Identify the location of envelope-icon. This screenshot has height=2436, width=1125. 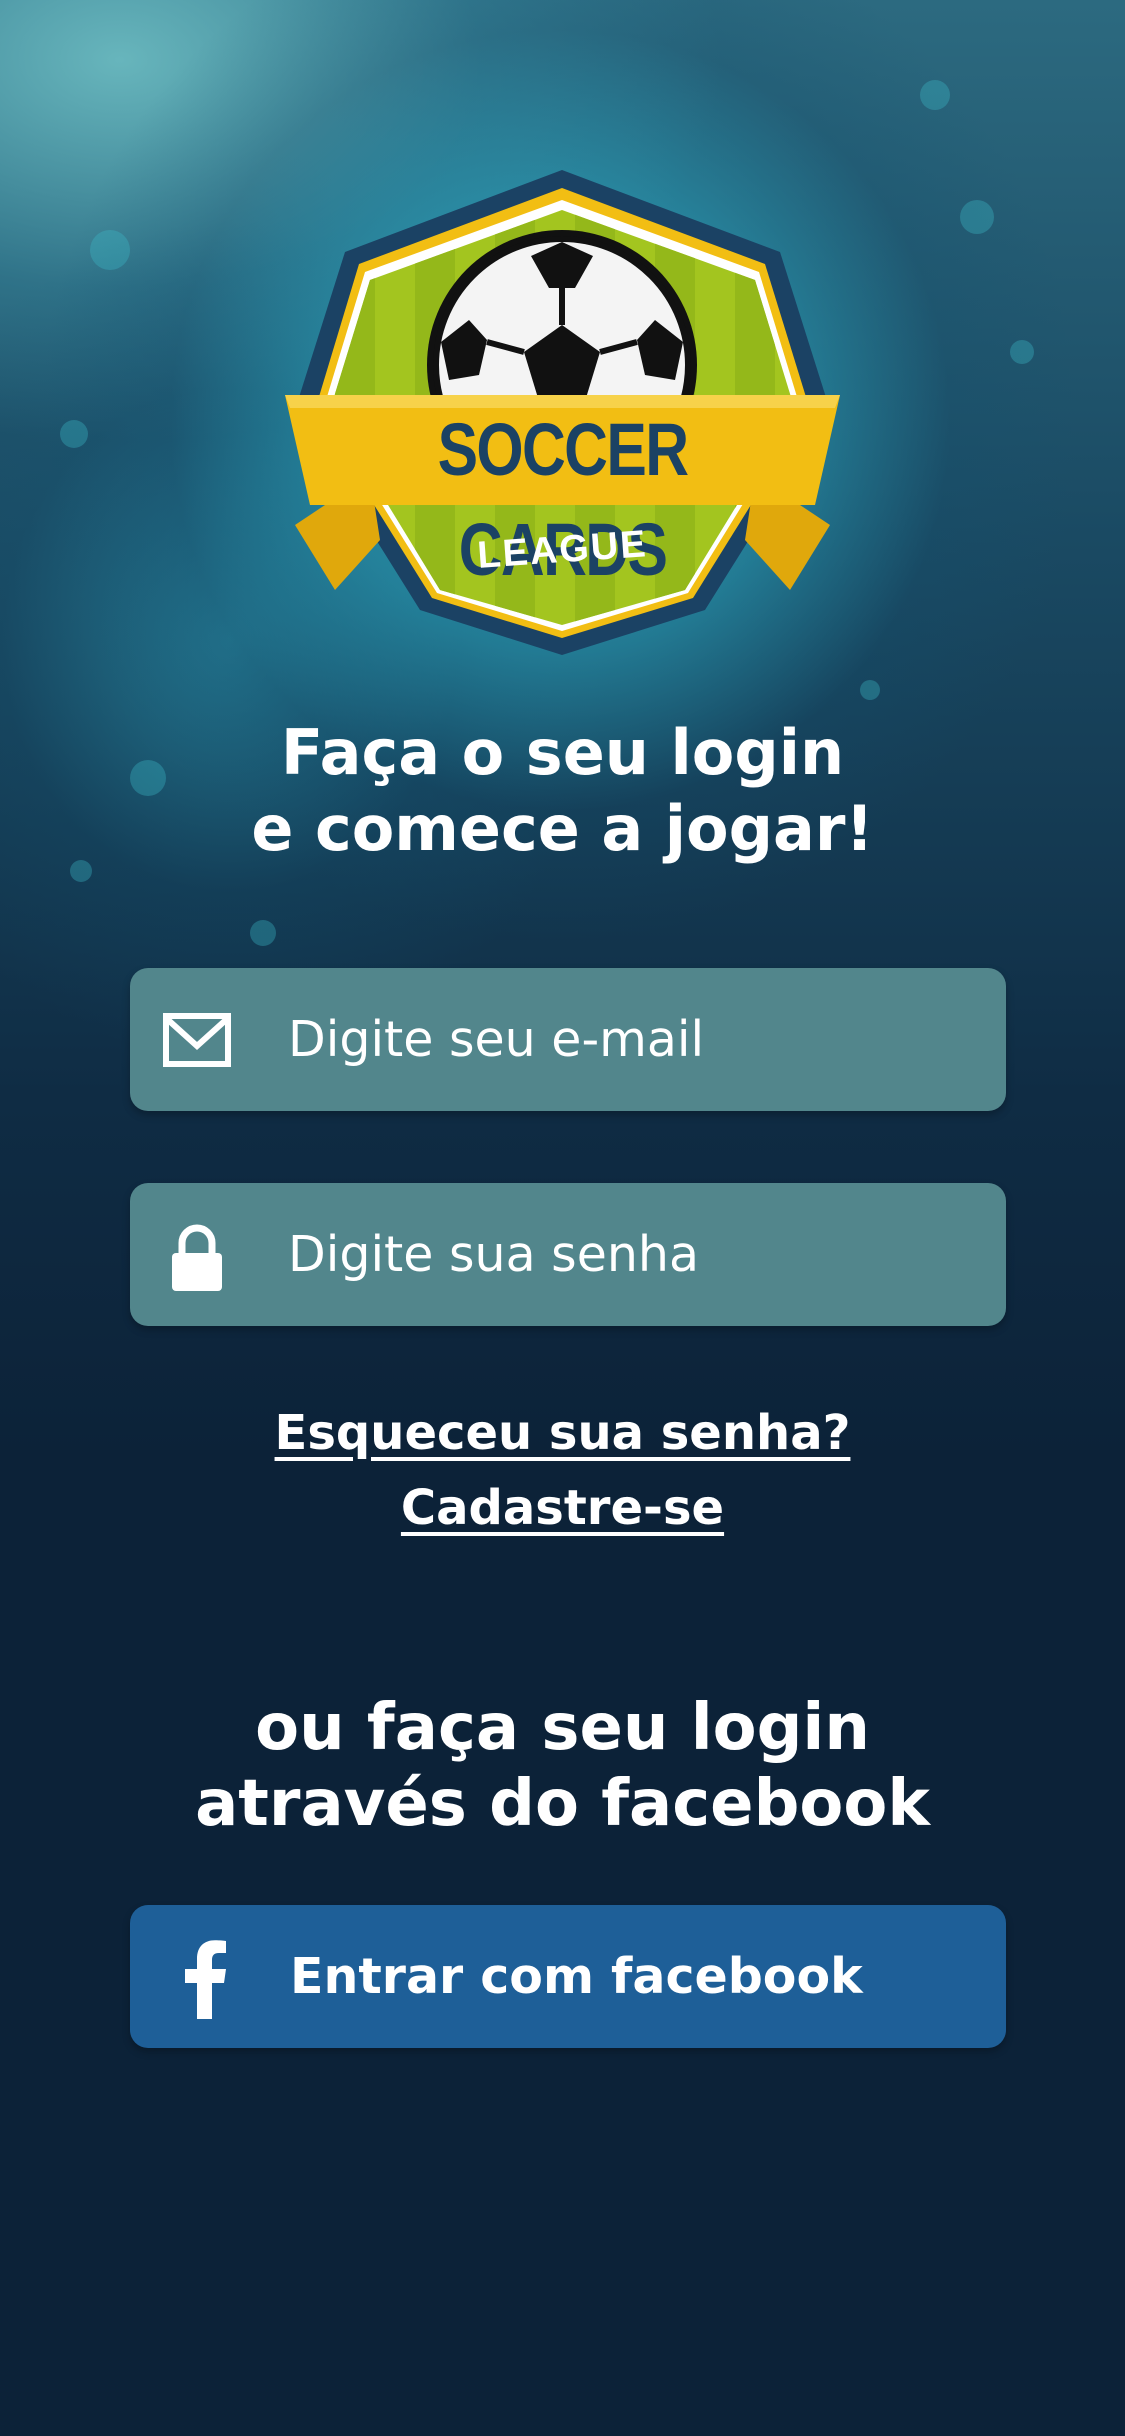
(197, 1040).